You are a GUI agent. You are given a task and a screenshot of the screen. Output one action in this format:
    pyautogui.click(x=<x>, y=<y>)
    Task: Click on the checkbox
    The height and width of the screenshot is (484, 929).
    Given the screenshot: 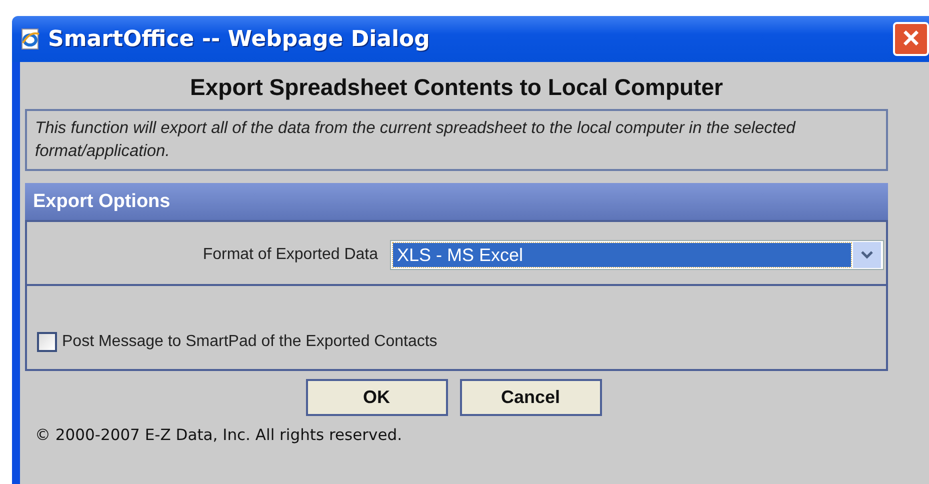 What is the action you would take?
    pyautogui.click(x=47, y=342)
    